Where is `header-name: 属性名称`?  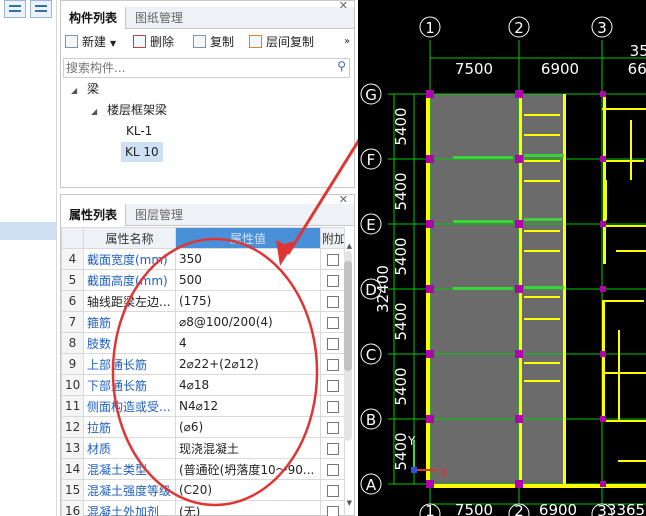
header-name: 属性名称 is located at coordinates (129, 238).